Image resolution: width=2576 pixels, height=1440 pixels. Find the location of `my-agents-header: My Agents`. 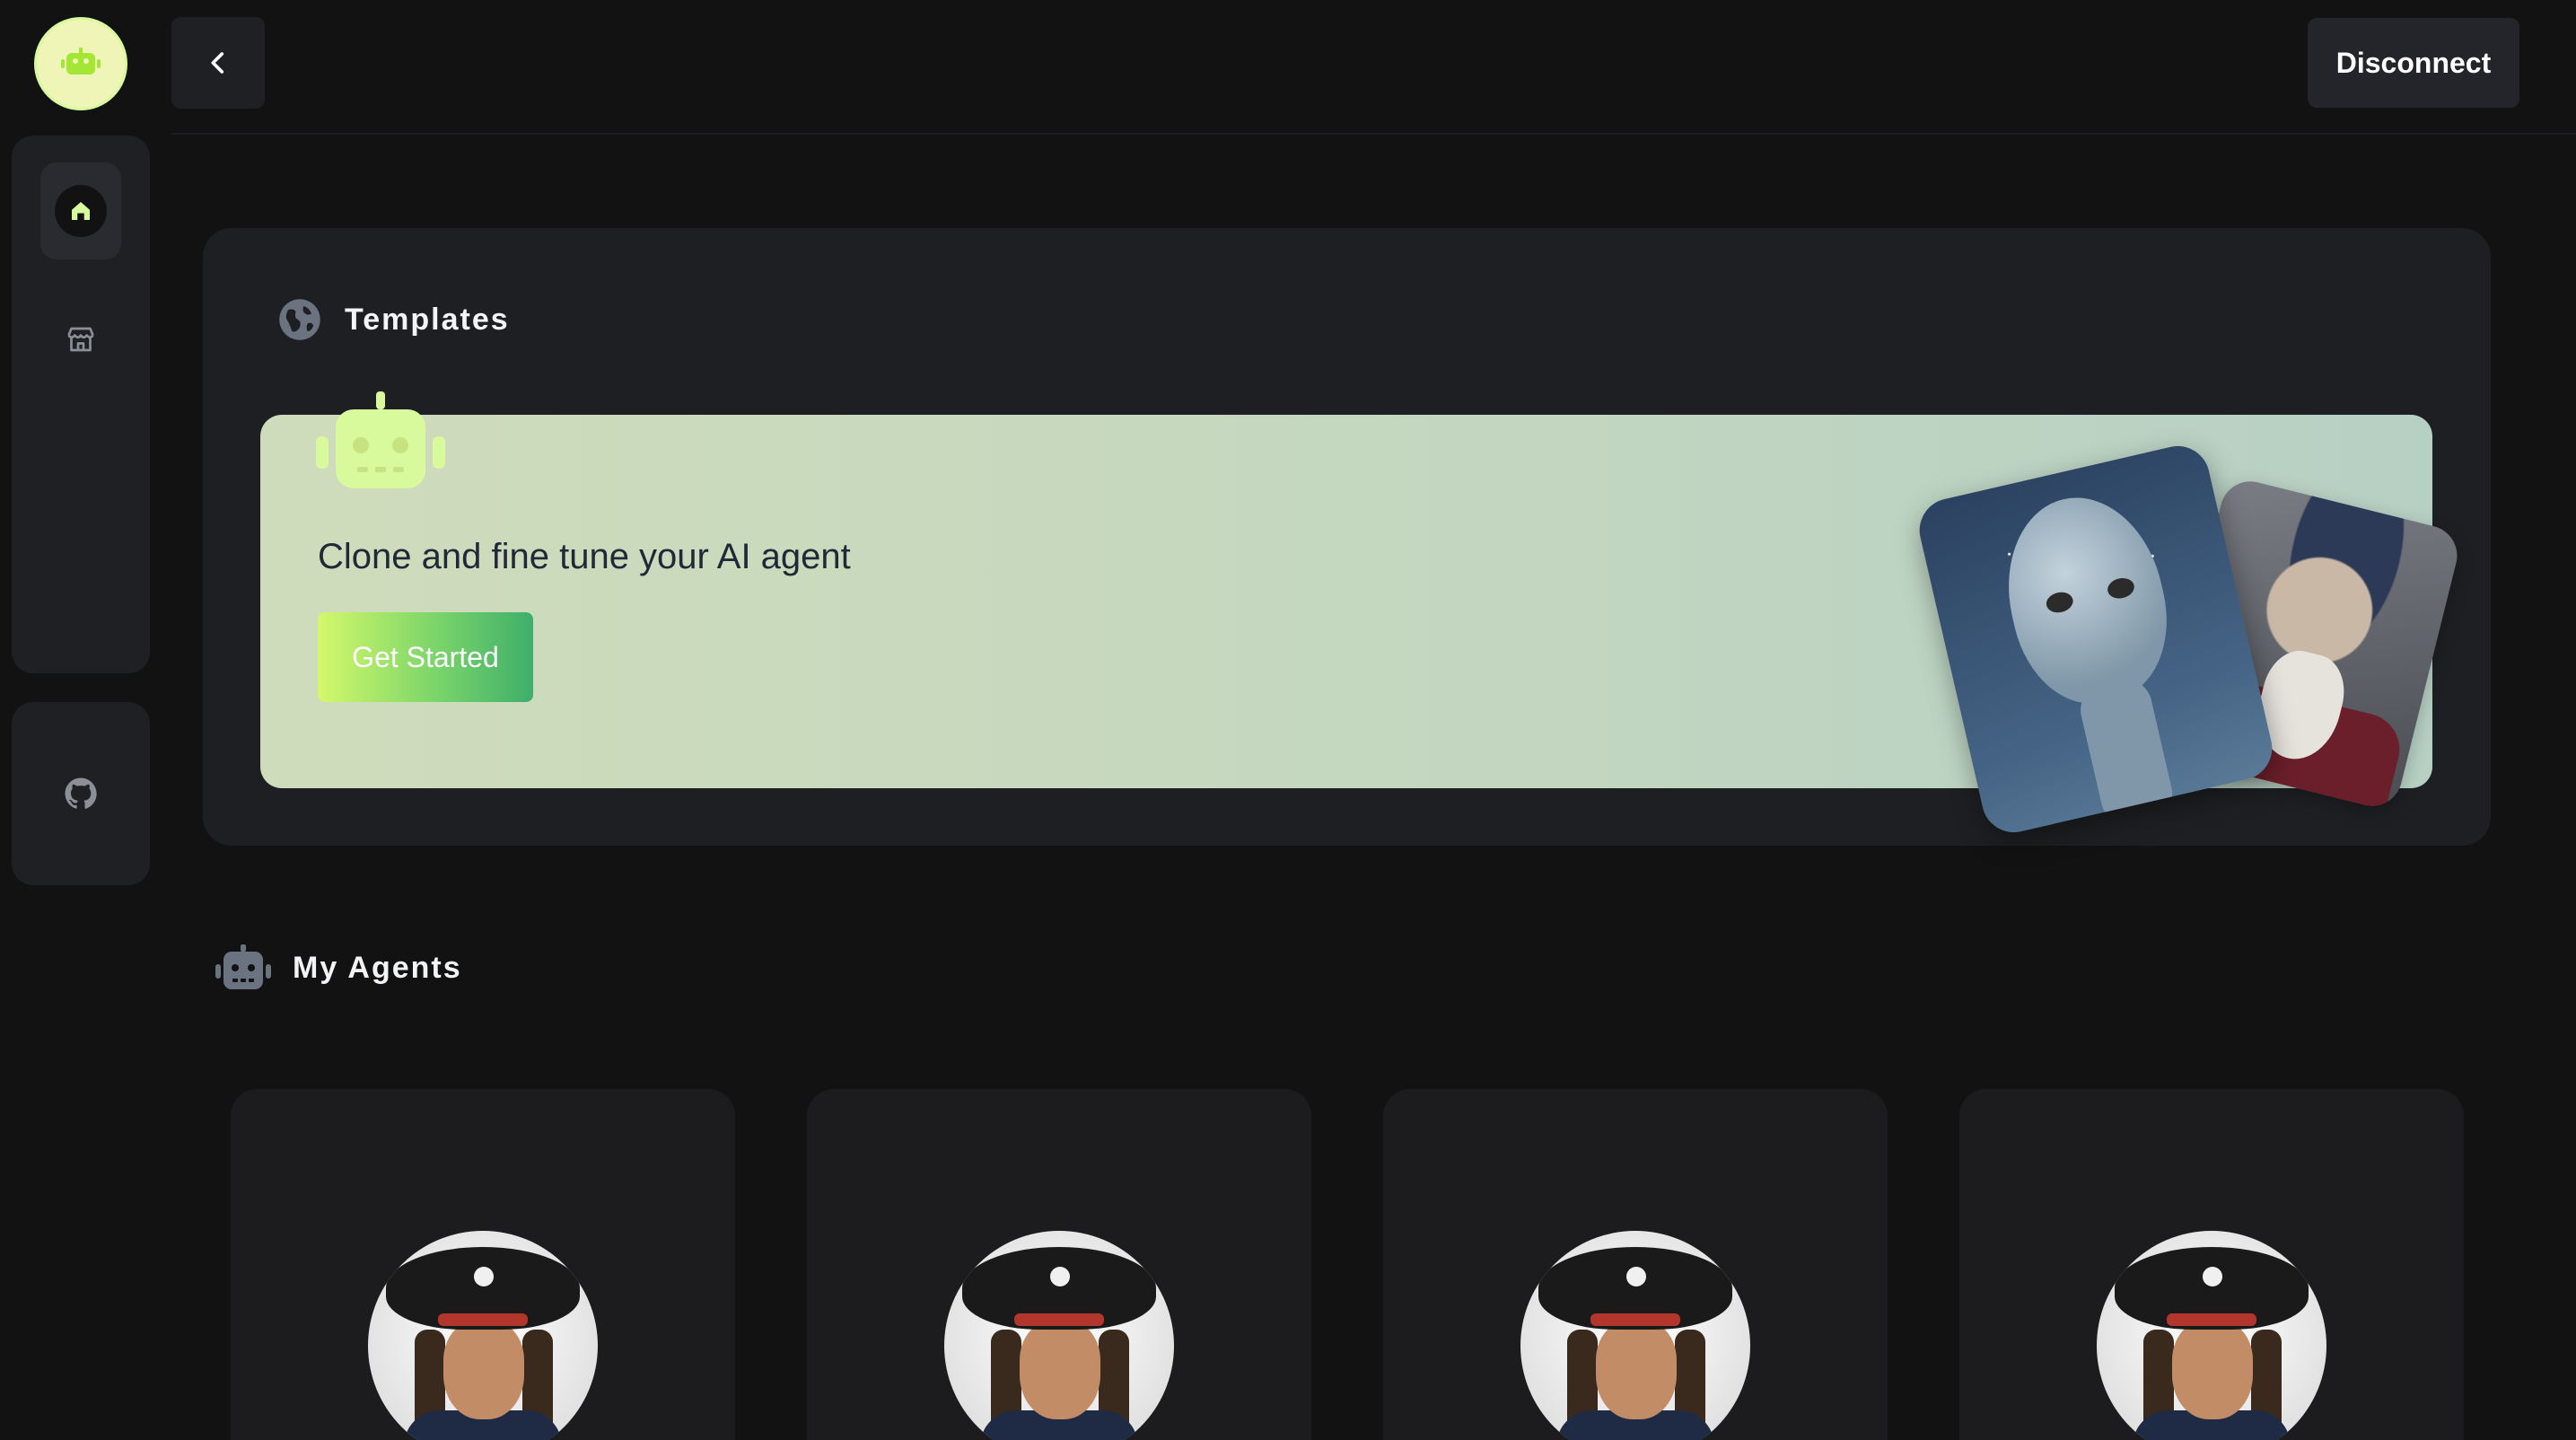

my-agents-header: My Agents is located at coordinates (338, 967).